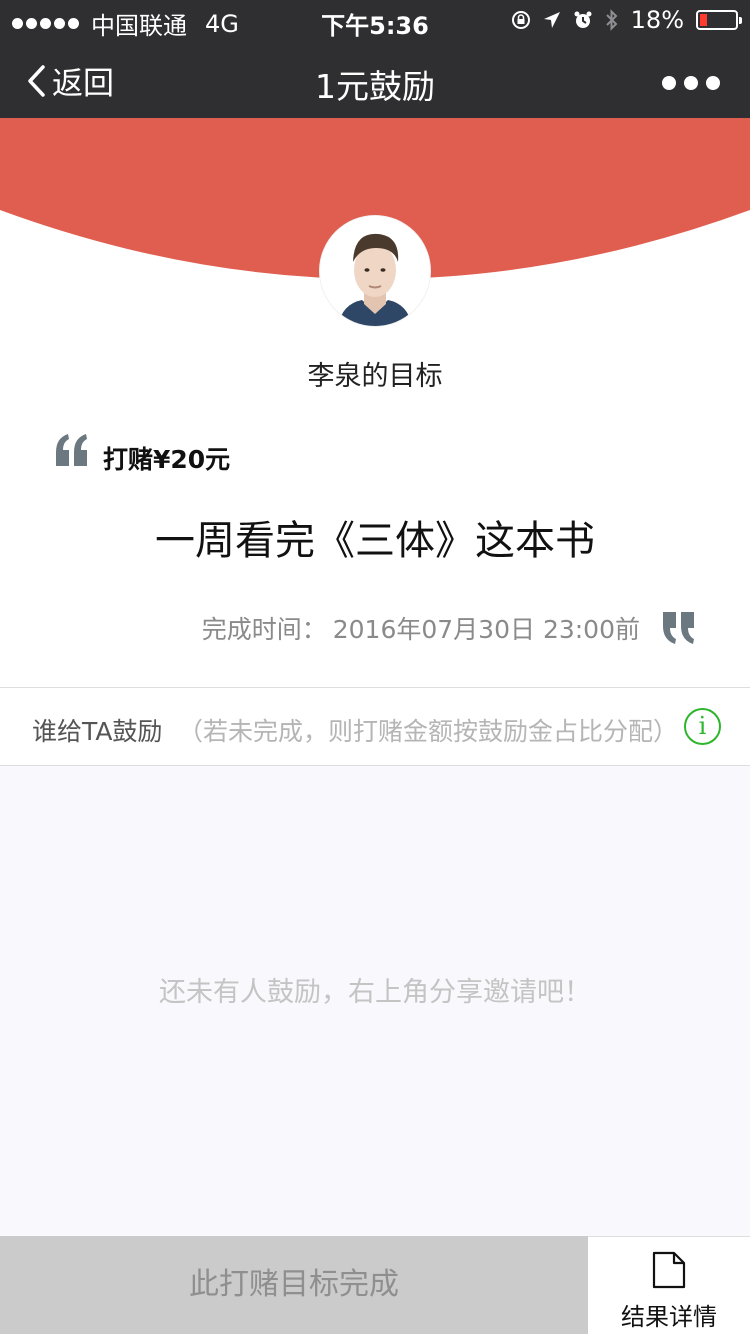 Image resolution: width=750 pixels, height=1334 pixels. Describe the element at coordinates (375, 992) in the screenshot. I see `empty-state-text: 还未有人鼓励，右上角分享邀请吧！` at that location.